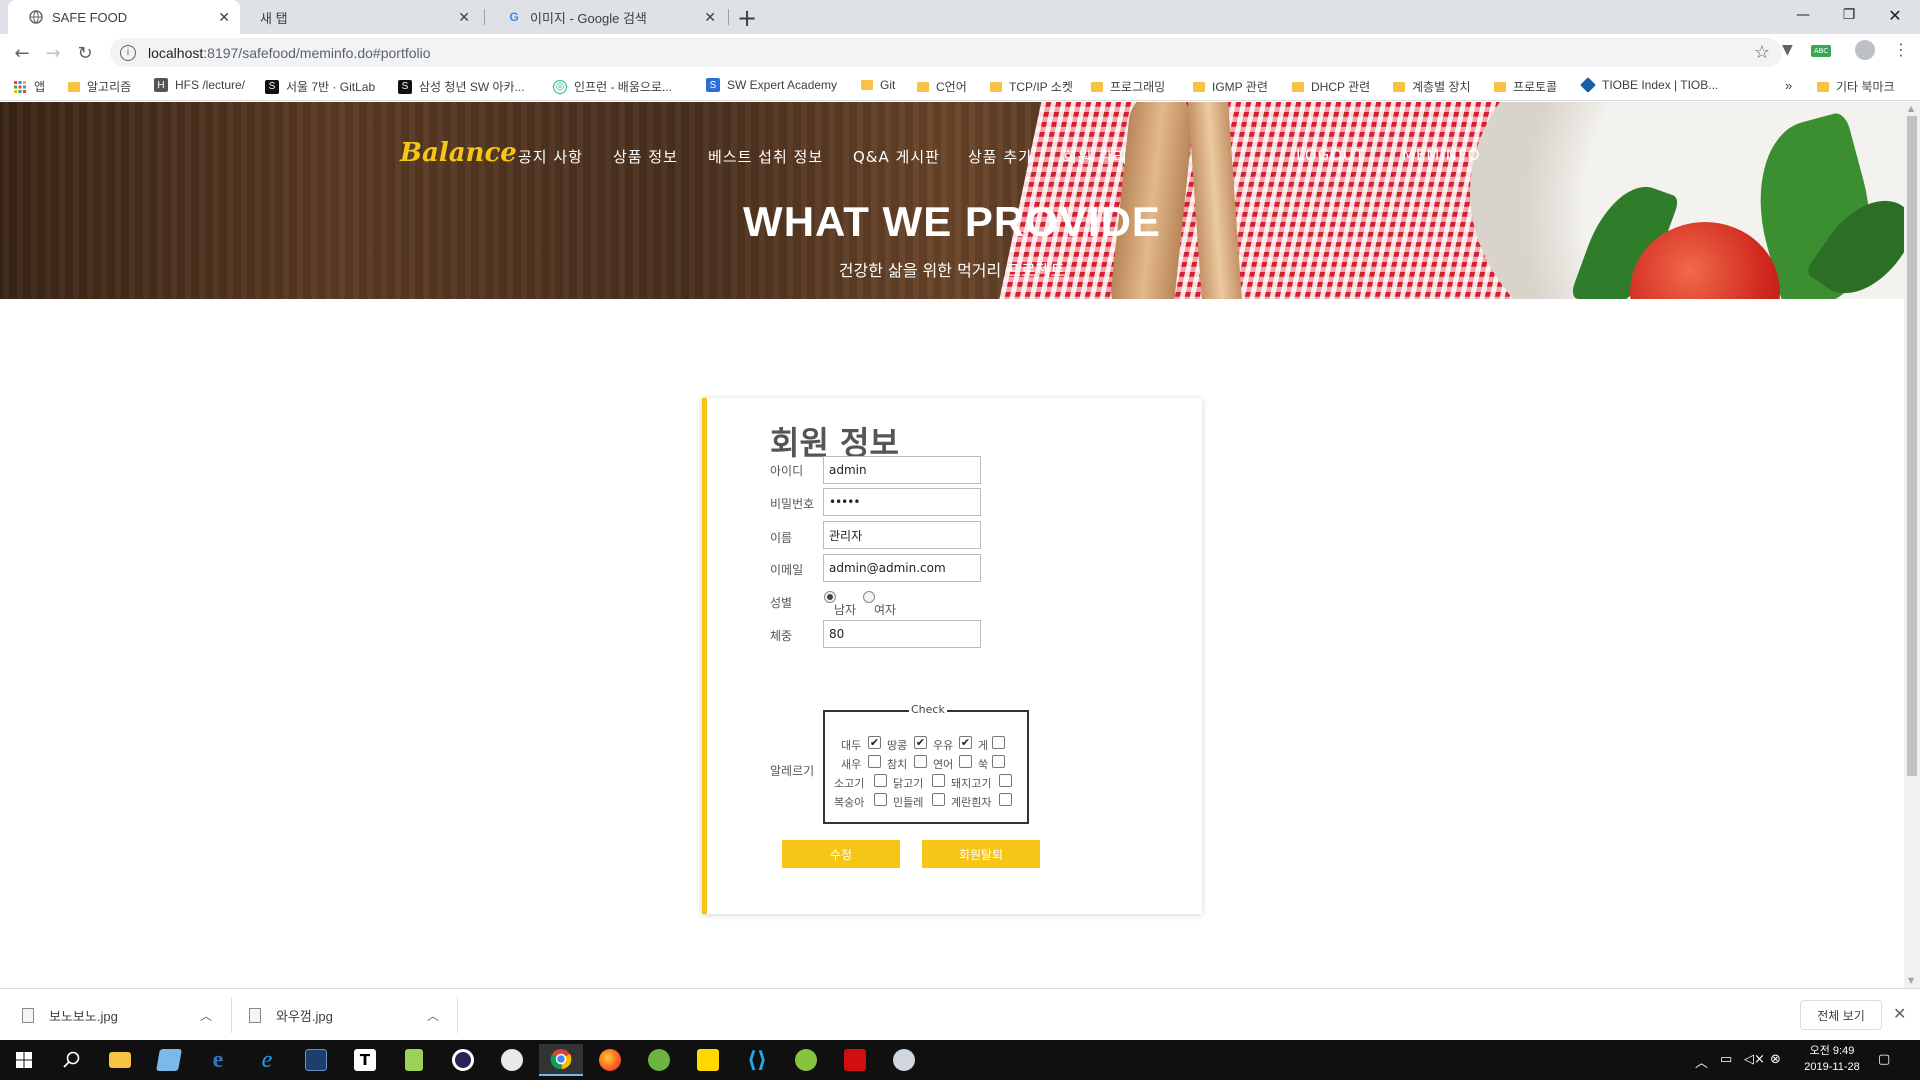 The width and height of the screenshot is (1920, 1080). What do you see at coordinates (747, 18) in the screenshot?
I see `new-tab-icon: +` at bounding box center [747, 18].